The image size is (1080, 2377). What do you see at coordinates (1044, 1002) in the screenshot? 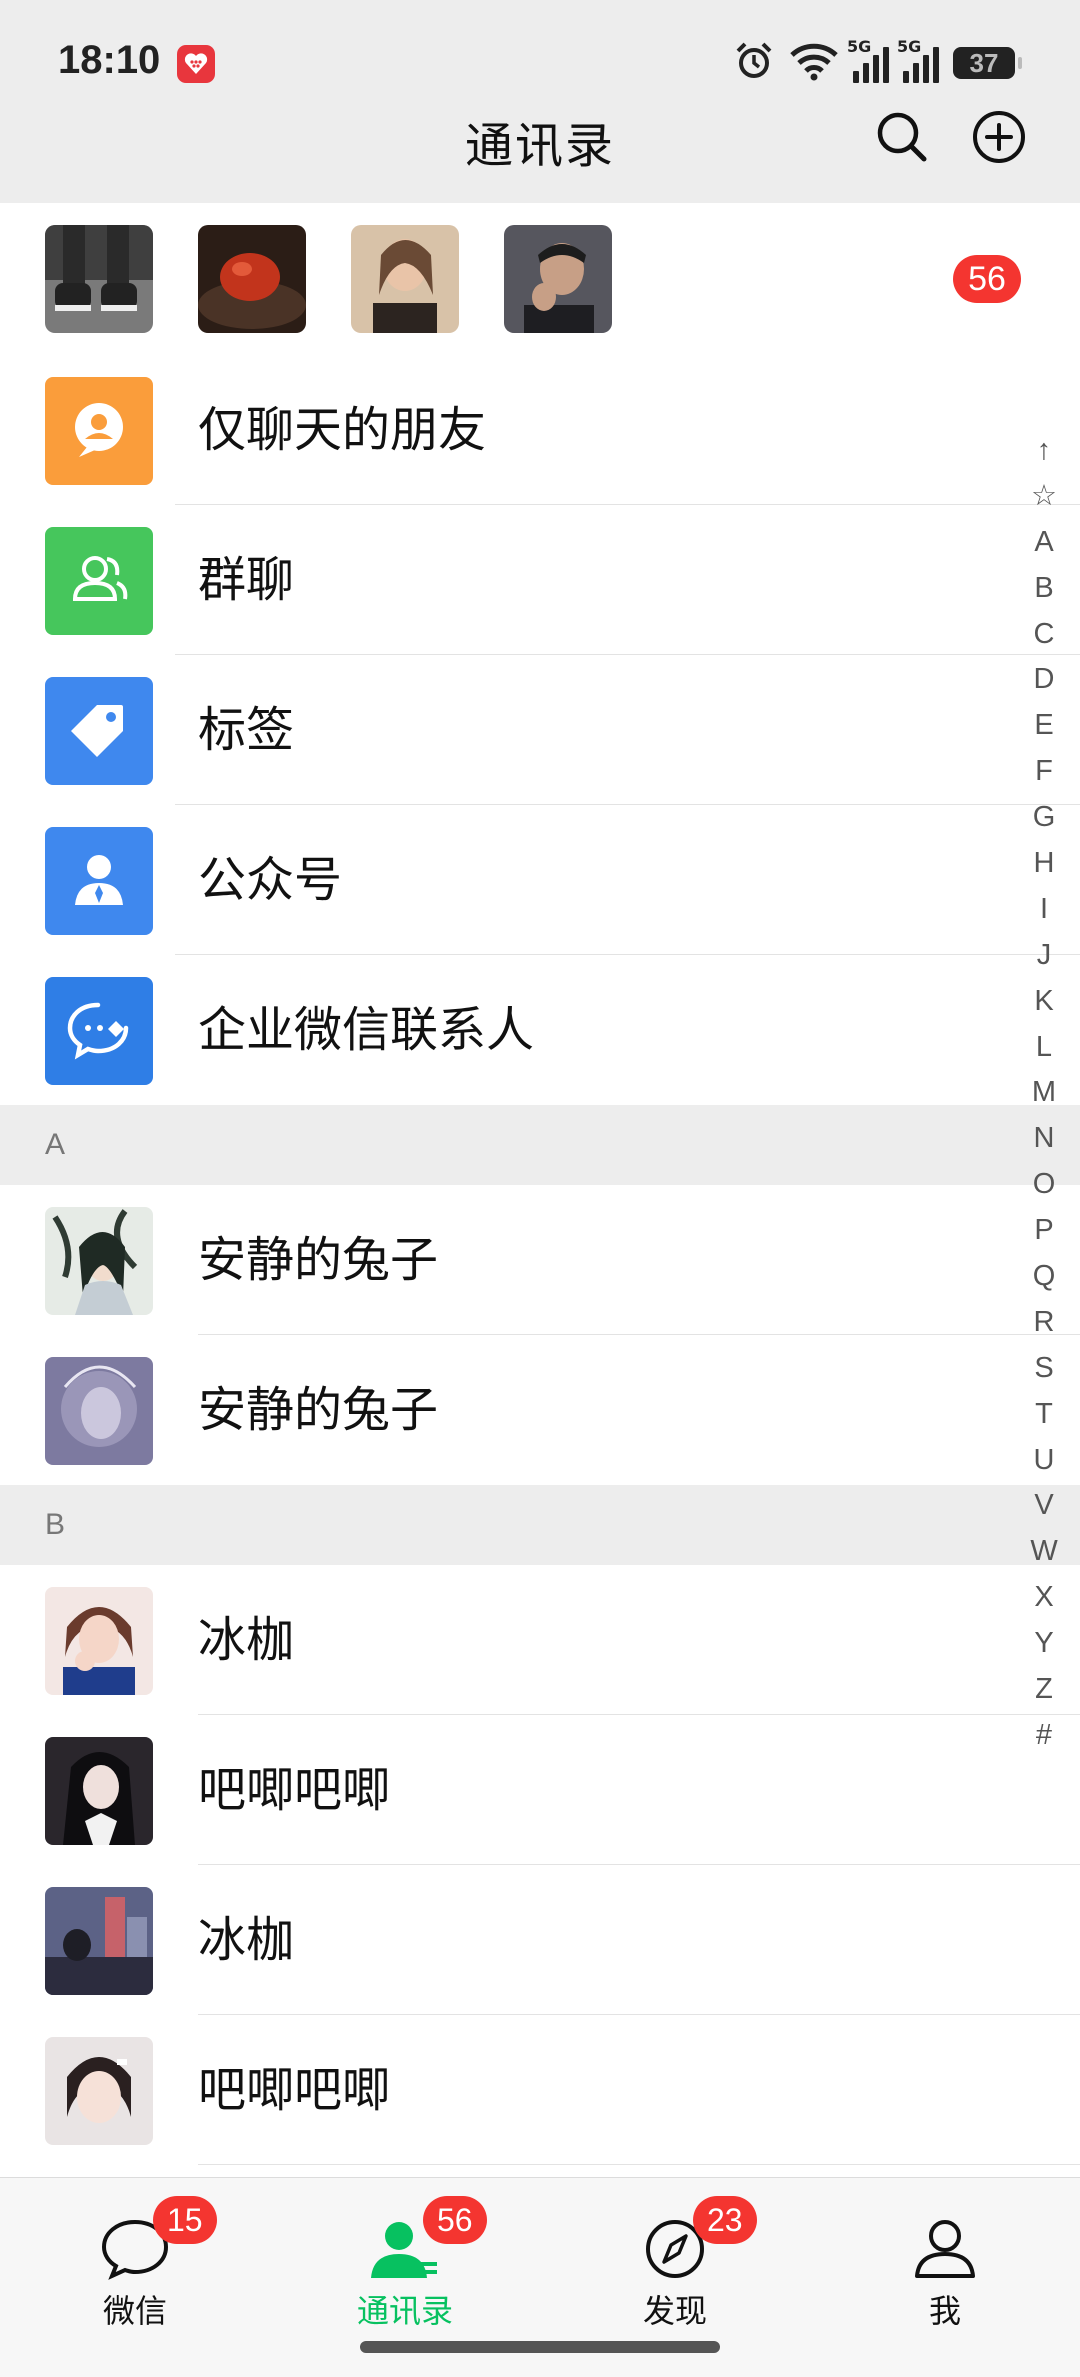
I see `index-k: K` at bounding box center [1044, 1002].